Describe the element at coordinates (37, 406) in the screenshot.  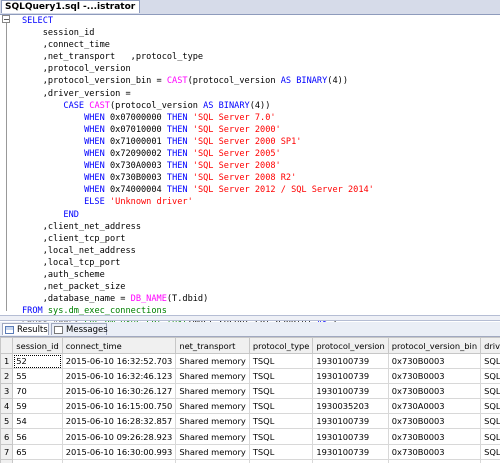
I see `grid-cell: 59` at that location.